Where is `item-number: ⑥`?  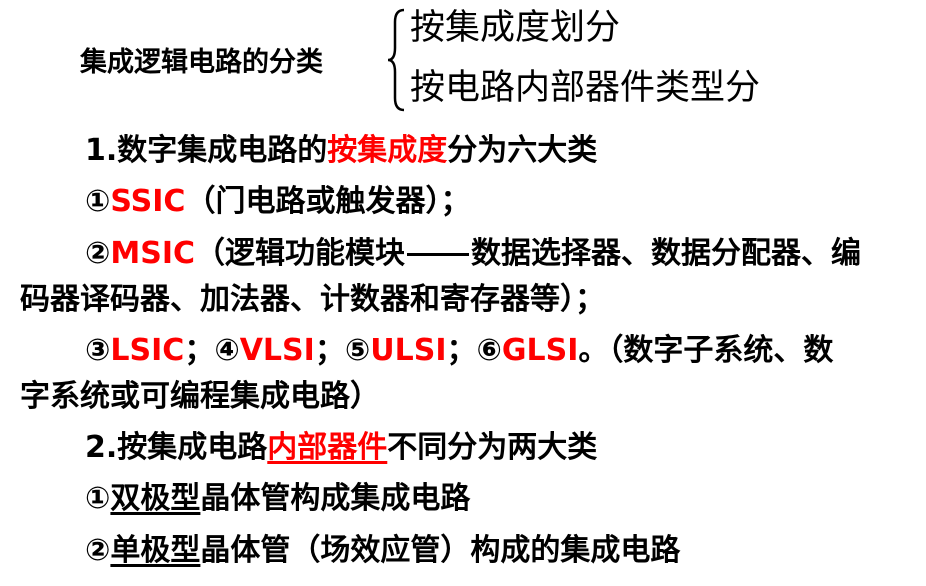 item-number: ⑥ is located at coordinates (489, 350).